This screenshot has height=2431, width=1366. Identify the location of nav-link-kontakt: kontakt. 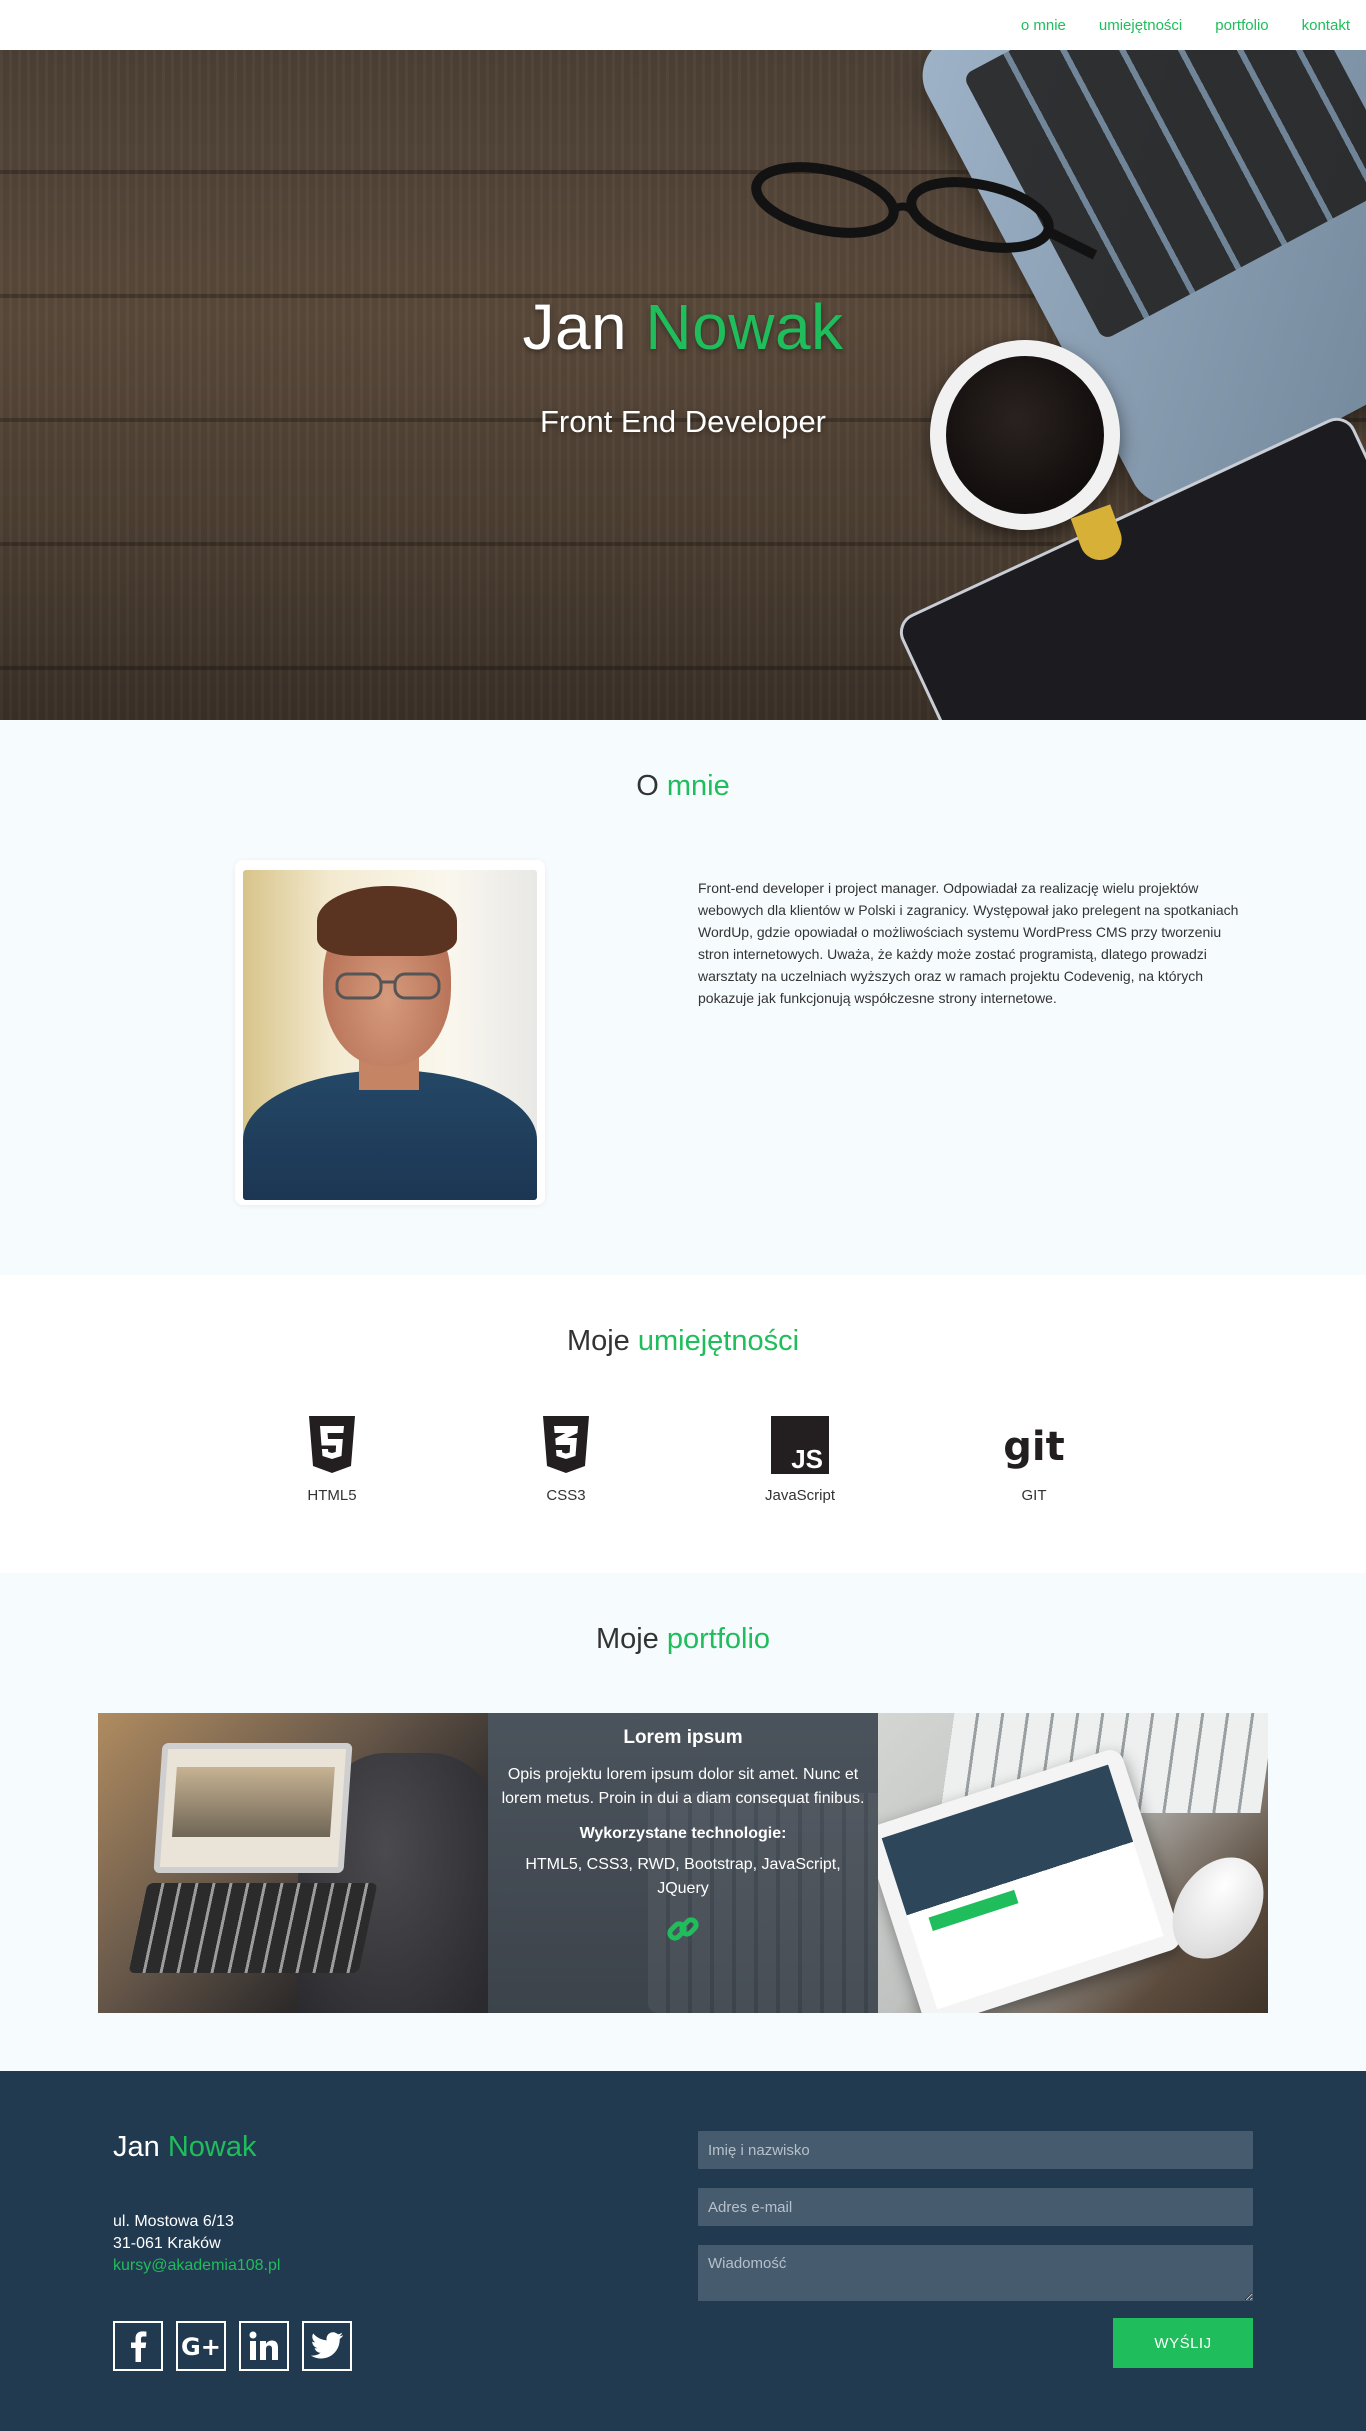
(1326, 25).